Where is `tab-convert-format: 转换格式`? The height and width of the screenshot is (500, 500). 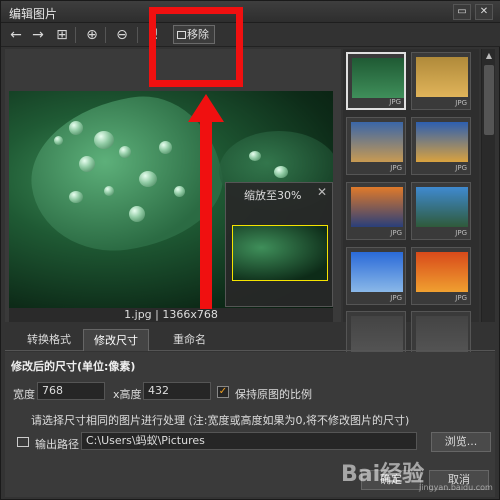
tab-convert-format: 转换格式 is located at coordinates (49, 340).